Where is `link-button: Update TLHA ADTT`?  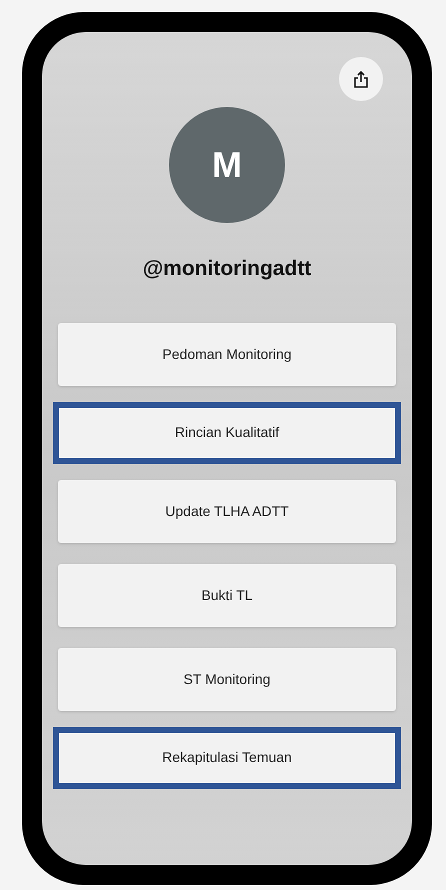
link-button: Update TLHA ADTT is located at coordinates (227, 511).